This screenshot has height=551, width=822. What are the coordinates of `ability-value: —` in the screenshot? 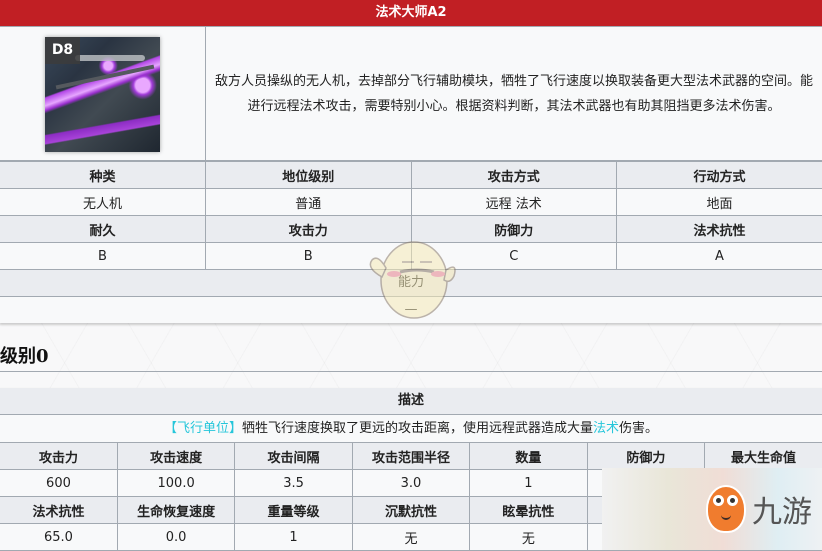 It's located at (411, 310).